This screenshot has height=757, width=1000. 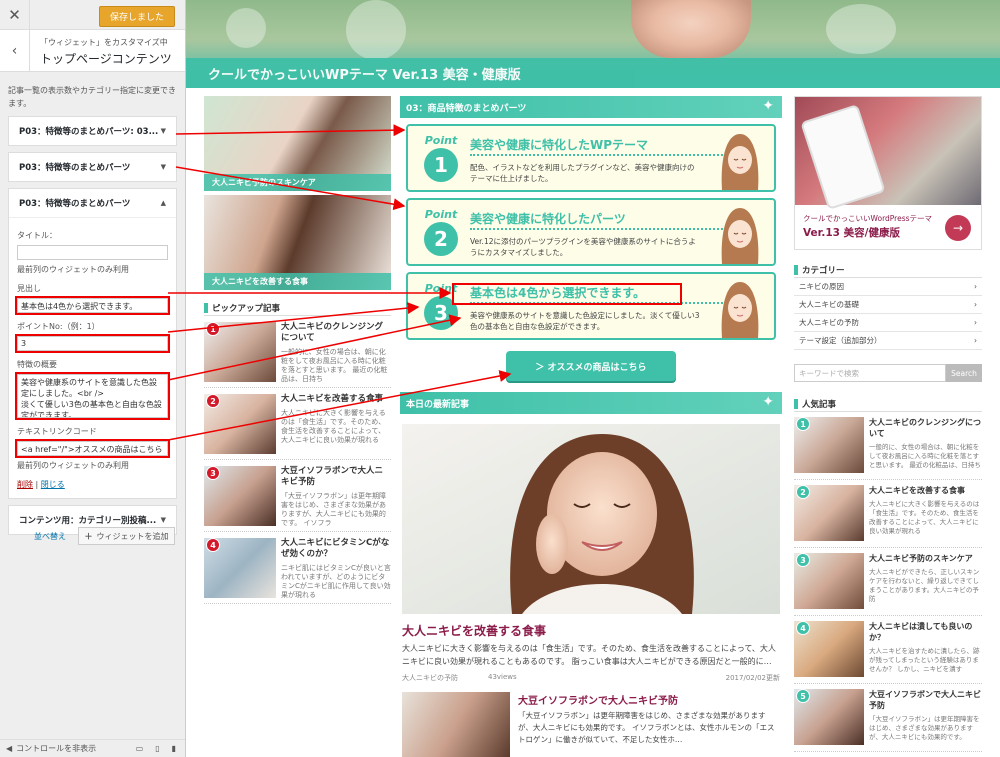 What do you see at coordinates (870, 373) in the screenshot?
I see `search-input: キーワードで検索` at bounding box center [870, 373].